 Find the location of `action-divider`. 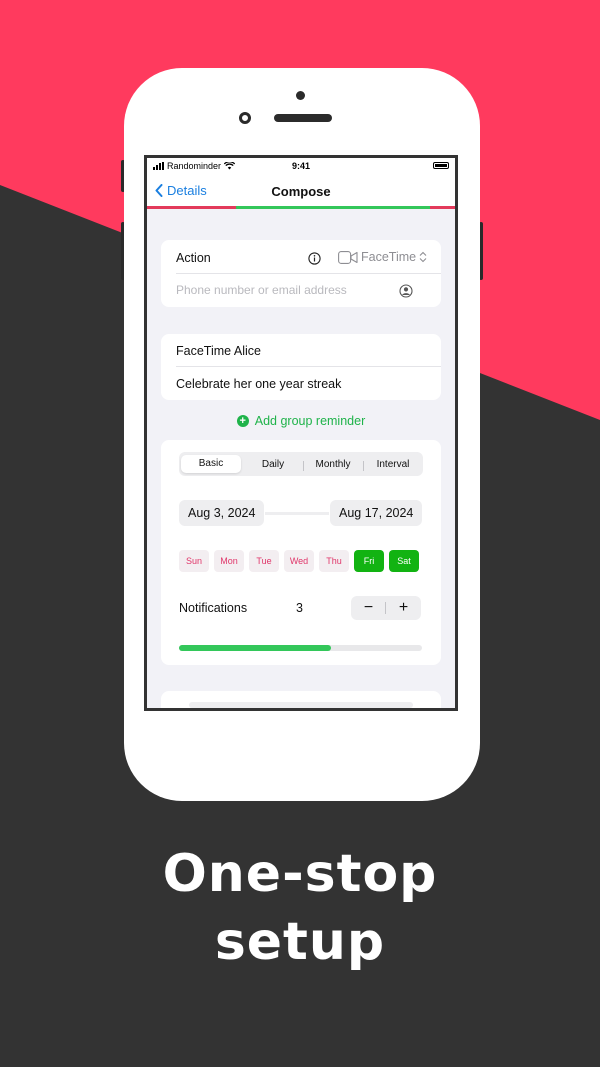

action-divider is located at coordinates (308, 273).